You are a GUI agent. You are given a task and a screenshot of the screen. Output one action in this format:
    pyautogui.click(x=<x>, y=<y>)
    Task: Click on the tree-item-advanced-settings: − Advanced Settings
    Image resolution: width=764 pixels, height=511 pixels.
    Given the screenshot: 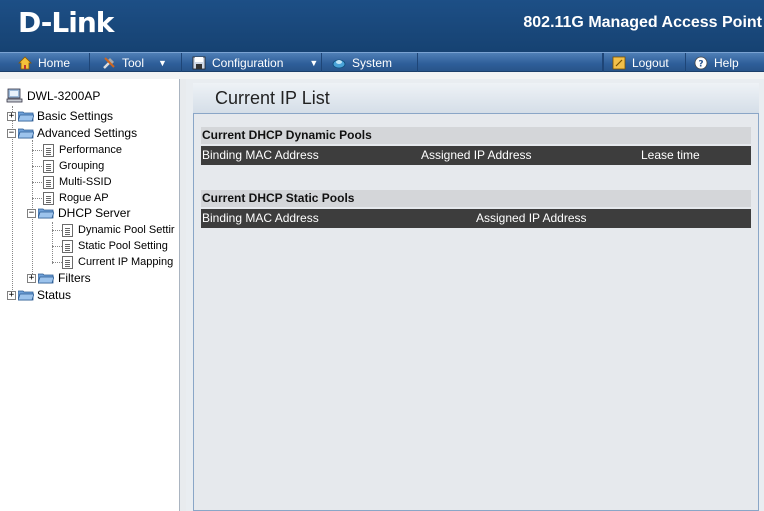 What is the action you would take?
    pyautogui.click(x=72, y=133)
    